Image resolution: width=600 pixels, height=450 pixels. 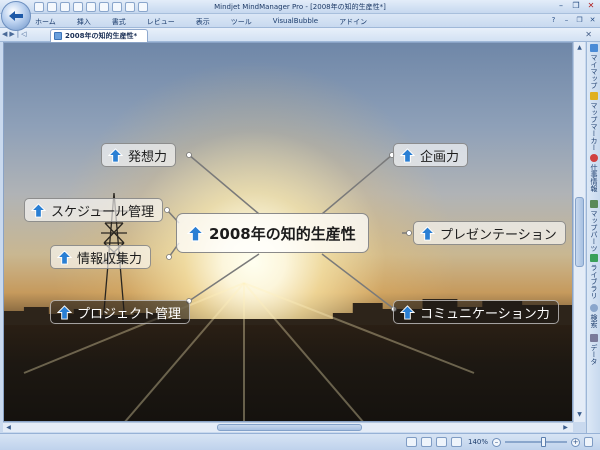 I want to click on ribbon-right-controls: ? – ❐ ✕, so click(x=573, y=20).